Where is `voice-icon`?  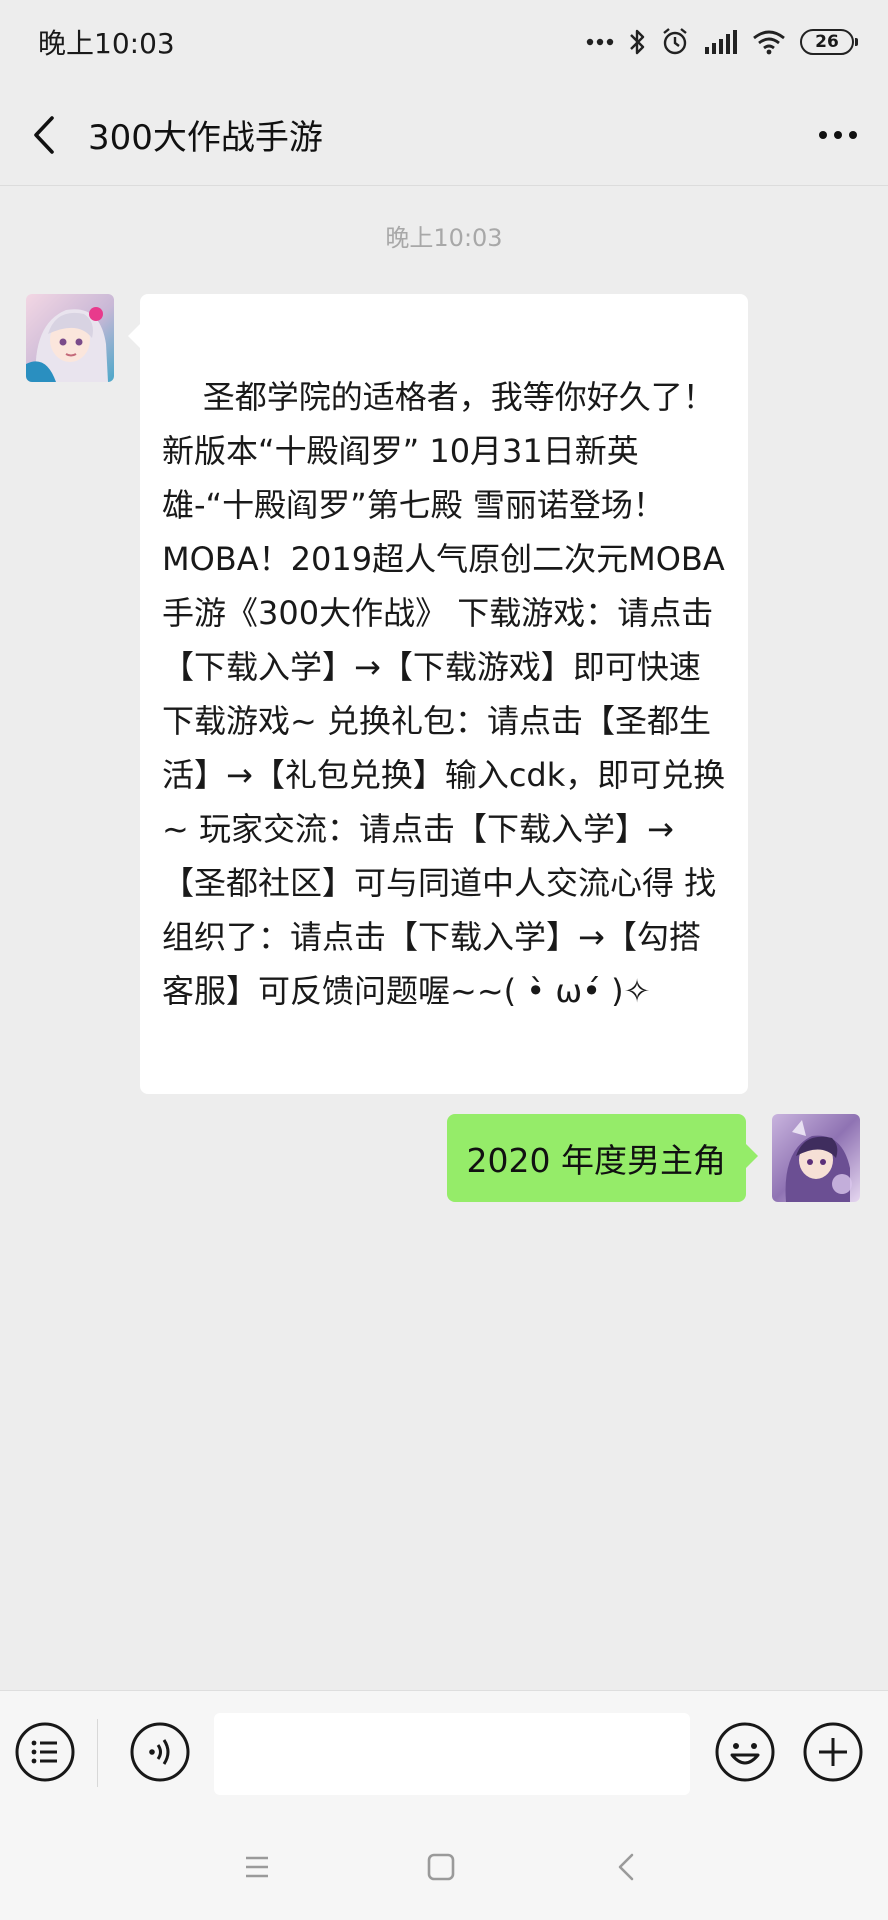
voice-icon is located at coordinates (160, 1752).